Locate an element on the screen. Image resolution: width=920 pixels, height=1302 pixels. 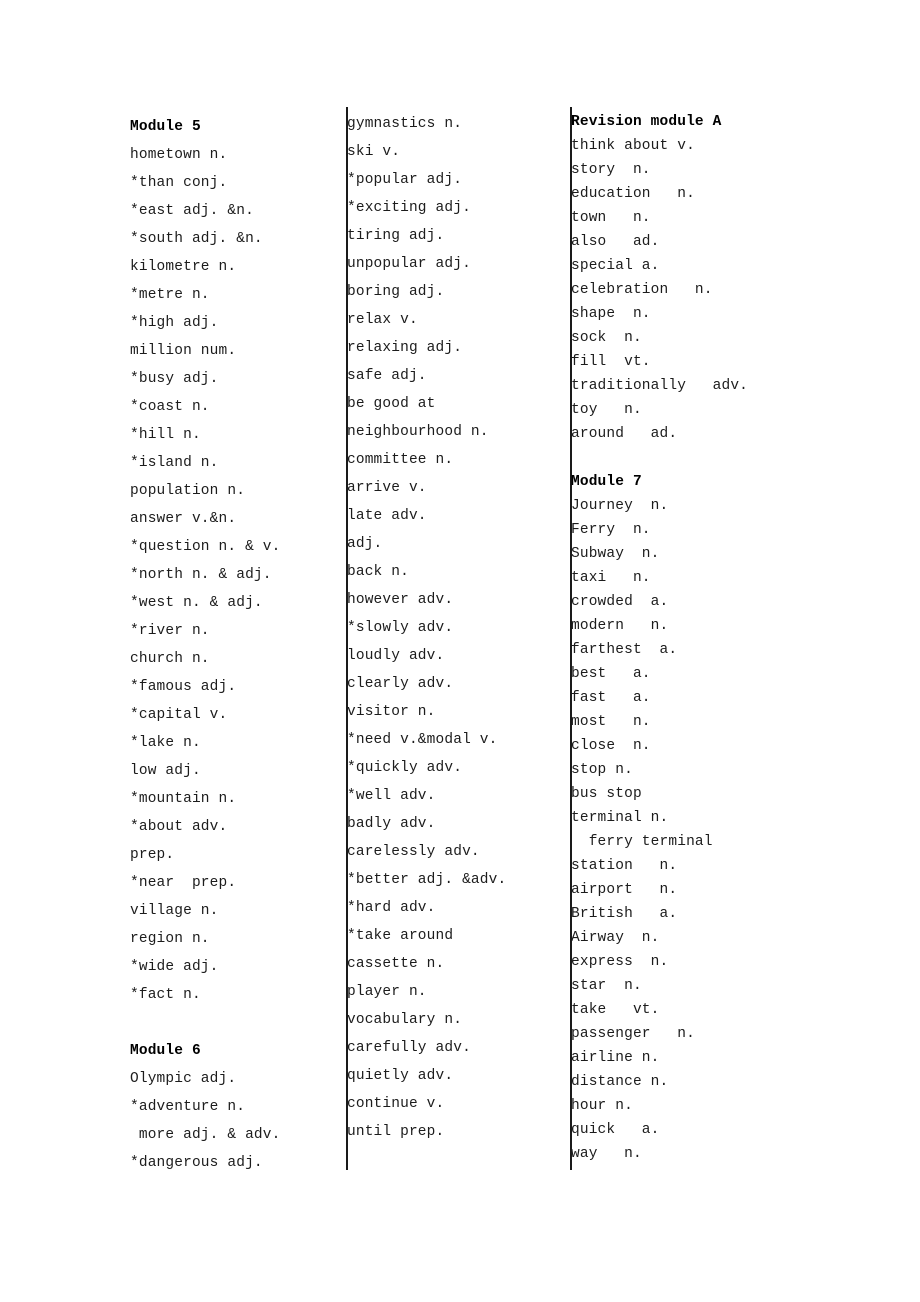
vocabulary-entry: *capital v. is located at coordinates (179, 715).